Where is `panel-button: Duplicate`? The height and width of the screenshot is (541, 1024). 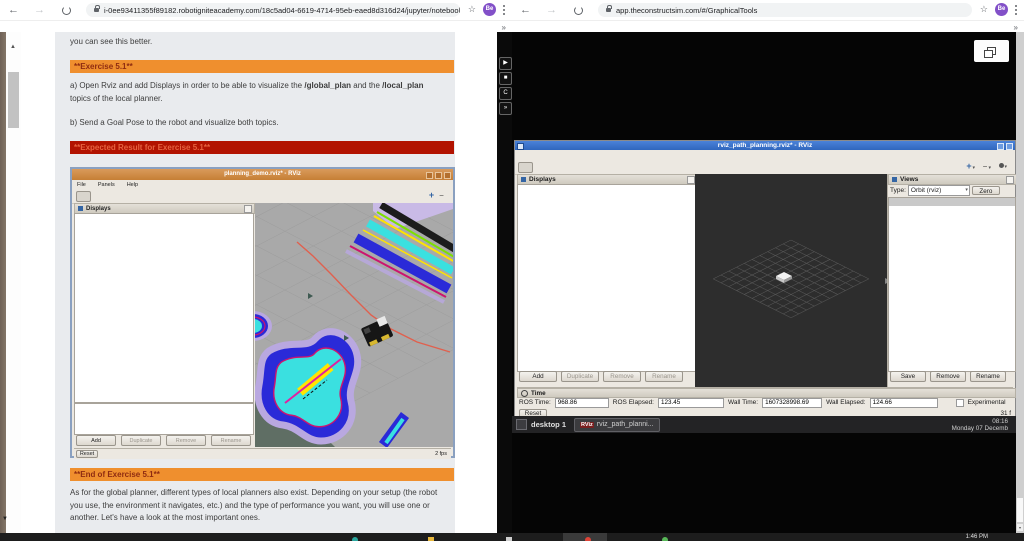
panel-button: Duplicate is located at coordinates (580, 376).